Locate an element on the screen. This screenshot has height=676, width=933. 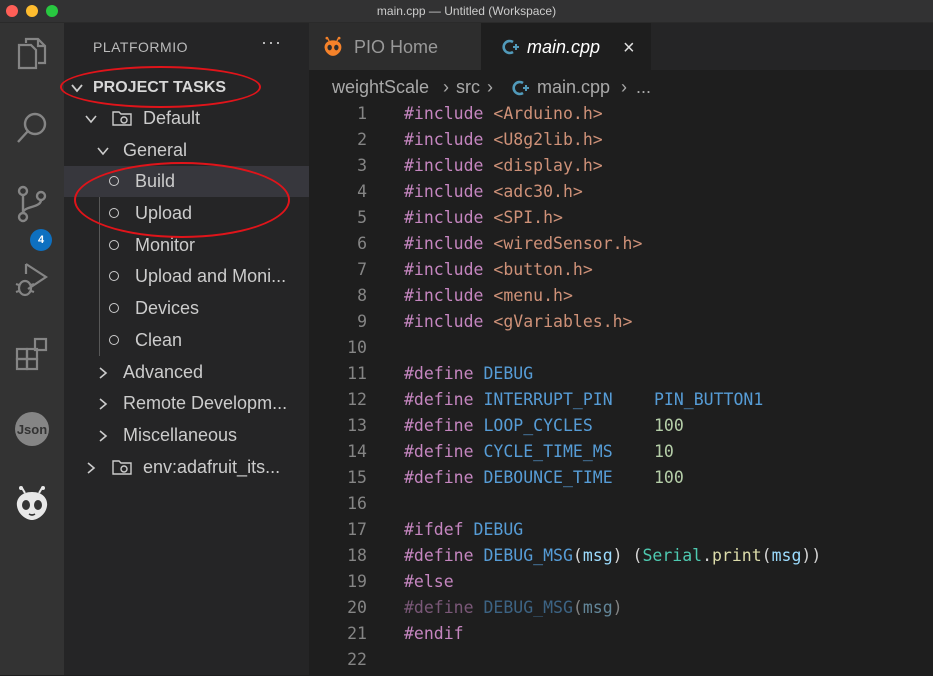
class-name: Serial is located at coordinates (672, 555).